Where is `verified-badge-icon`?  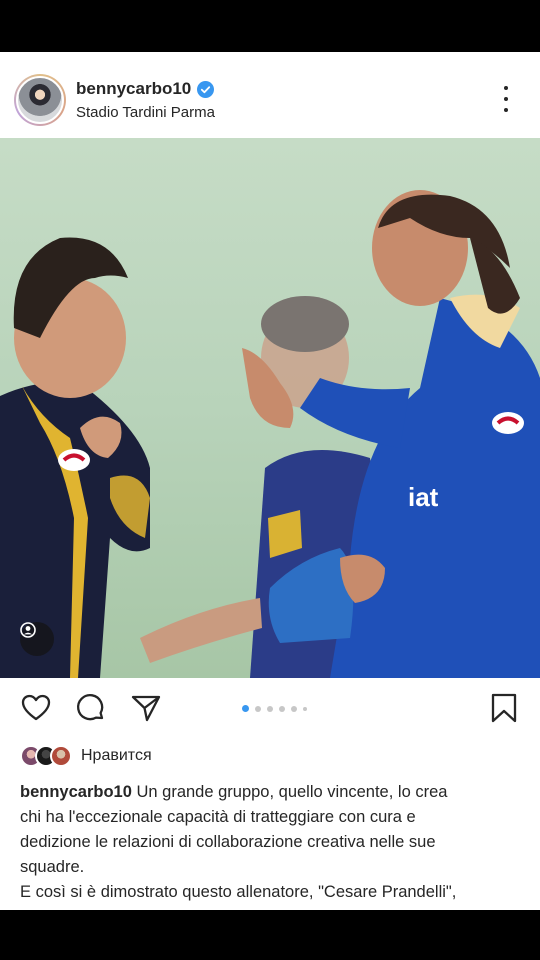
verified-badge-icon is located at coordinates (206, 89).